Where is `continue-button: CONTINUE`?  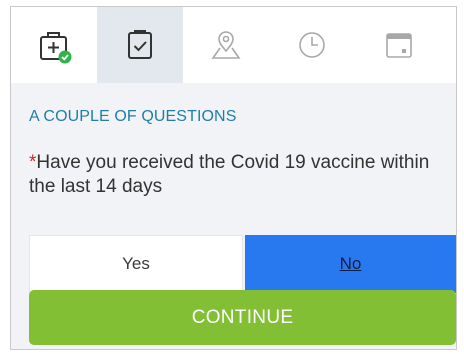
continue-button: CONTINUE is located at coordinates (242, 317).